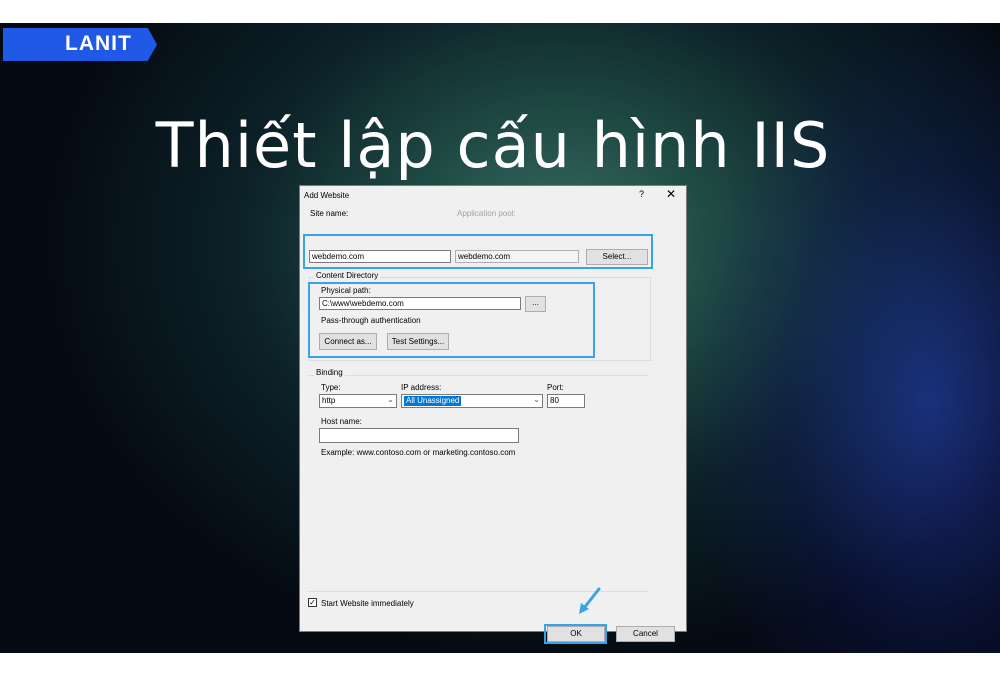  Describe the element at coordinates (331, 387) in the screenshot. I see `type-label: Type:` at that location.